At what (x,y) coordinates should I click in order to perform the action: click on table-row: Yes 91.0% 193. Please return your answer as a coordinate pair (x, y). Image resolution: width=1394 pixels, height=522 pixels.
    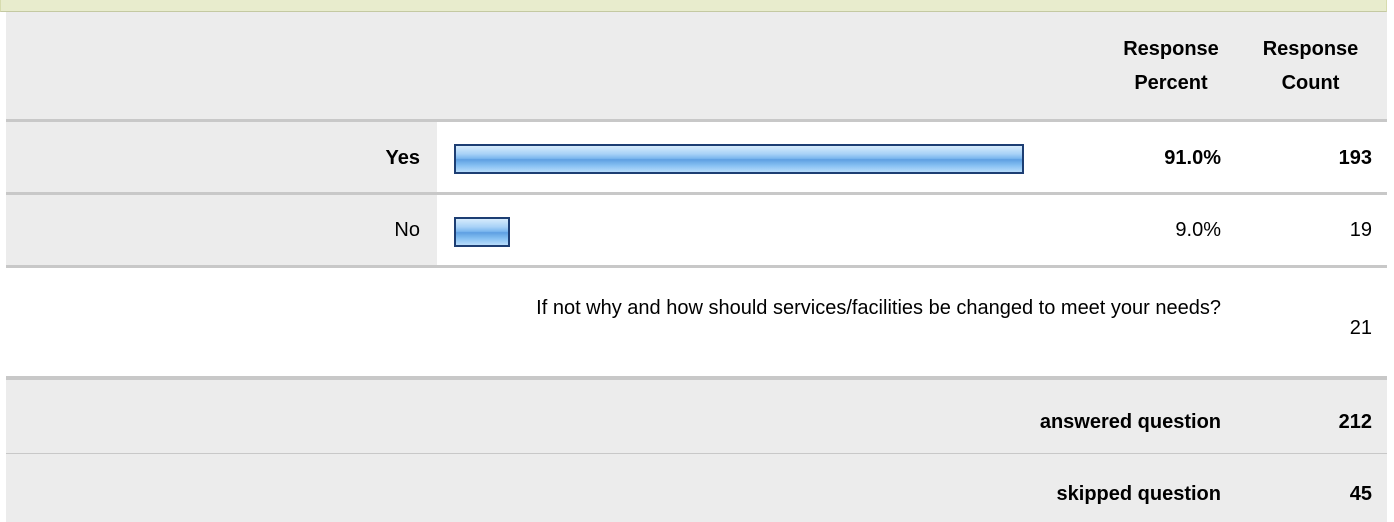
    Looking at the image, I should click on (696, 157).